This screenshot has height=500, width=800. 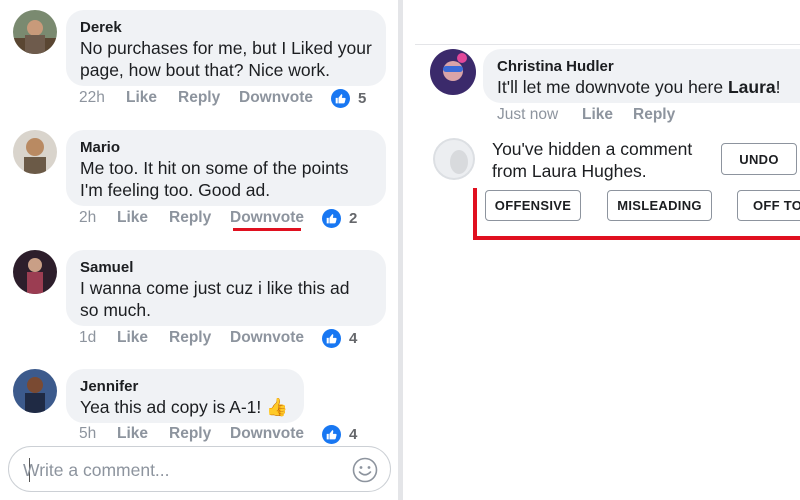 I want to click on comment-text-line: Yea this ad copy is A-1! 👍, so click(x=184, y=407).